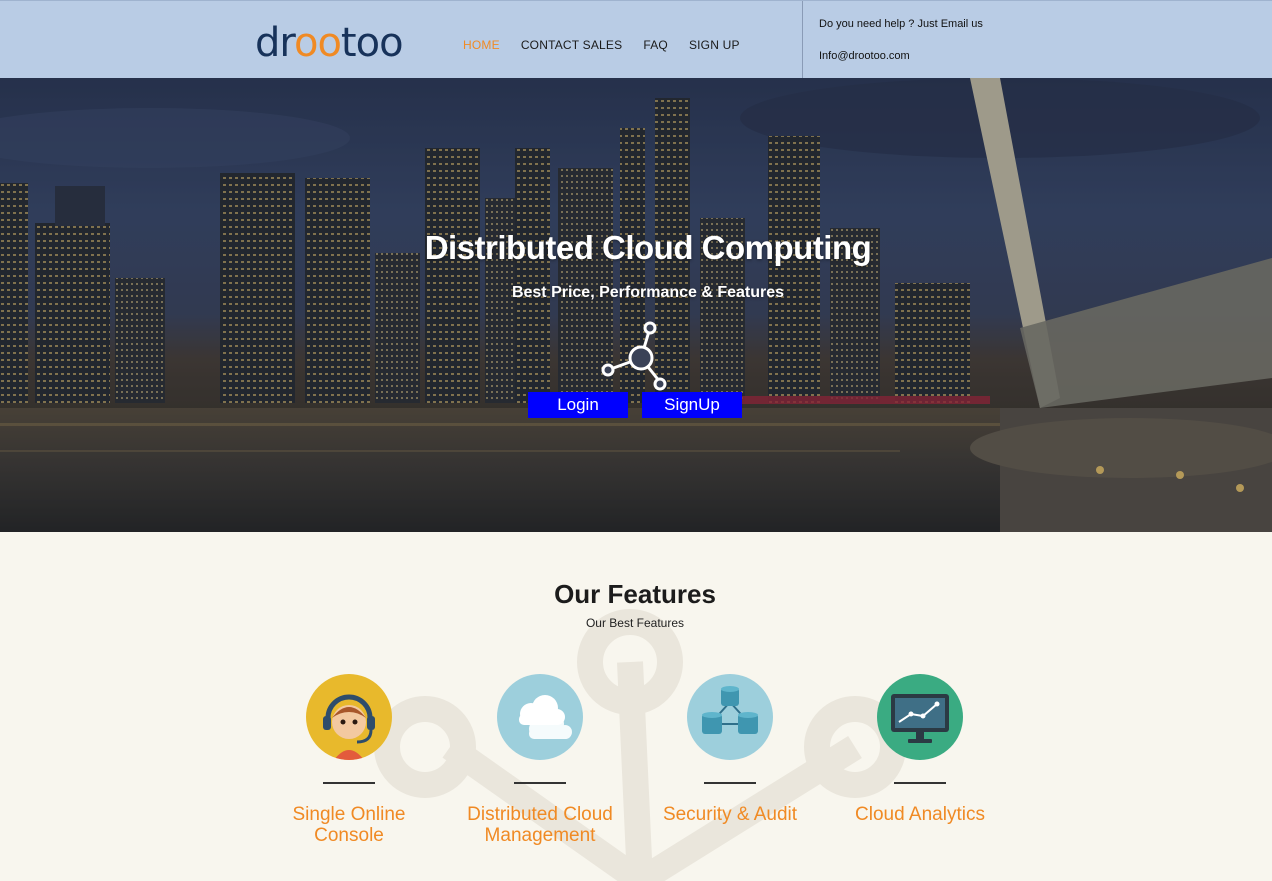 This screenshot has height=881, width=1272. Describe the element at coordinates (317, 43) in the screenshot. I see `logo-part-2: oo` at that location.